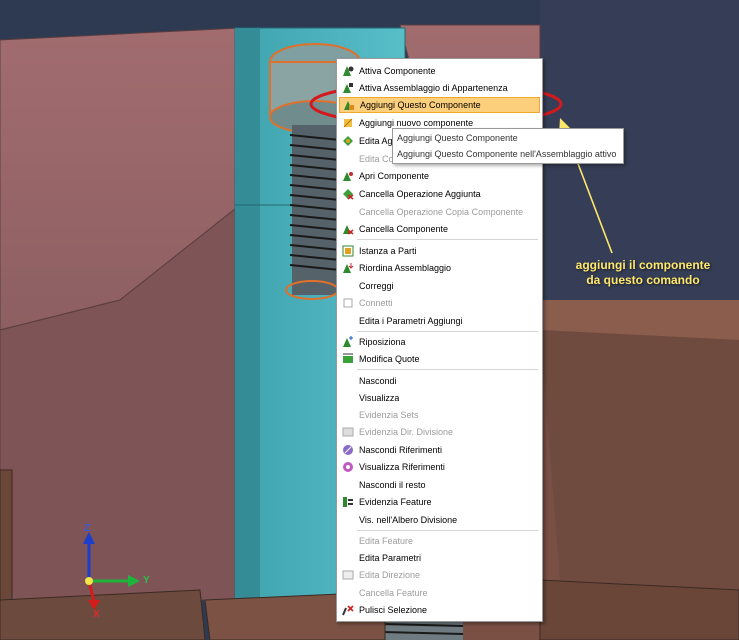 The height and width of the screenshot is (640, 739). What do you see at coordinates (439, 520) in the screenshot?
I see `menu-item-show-in-split-tree: Vis. nell'Albero Divisione` at bounding box center [439, 520].